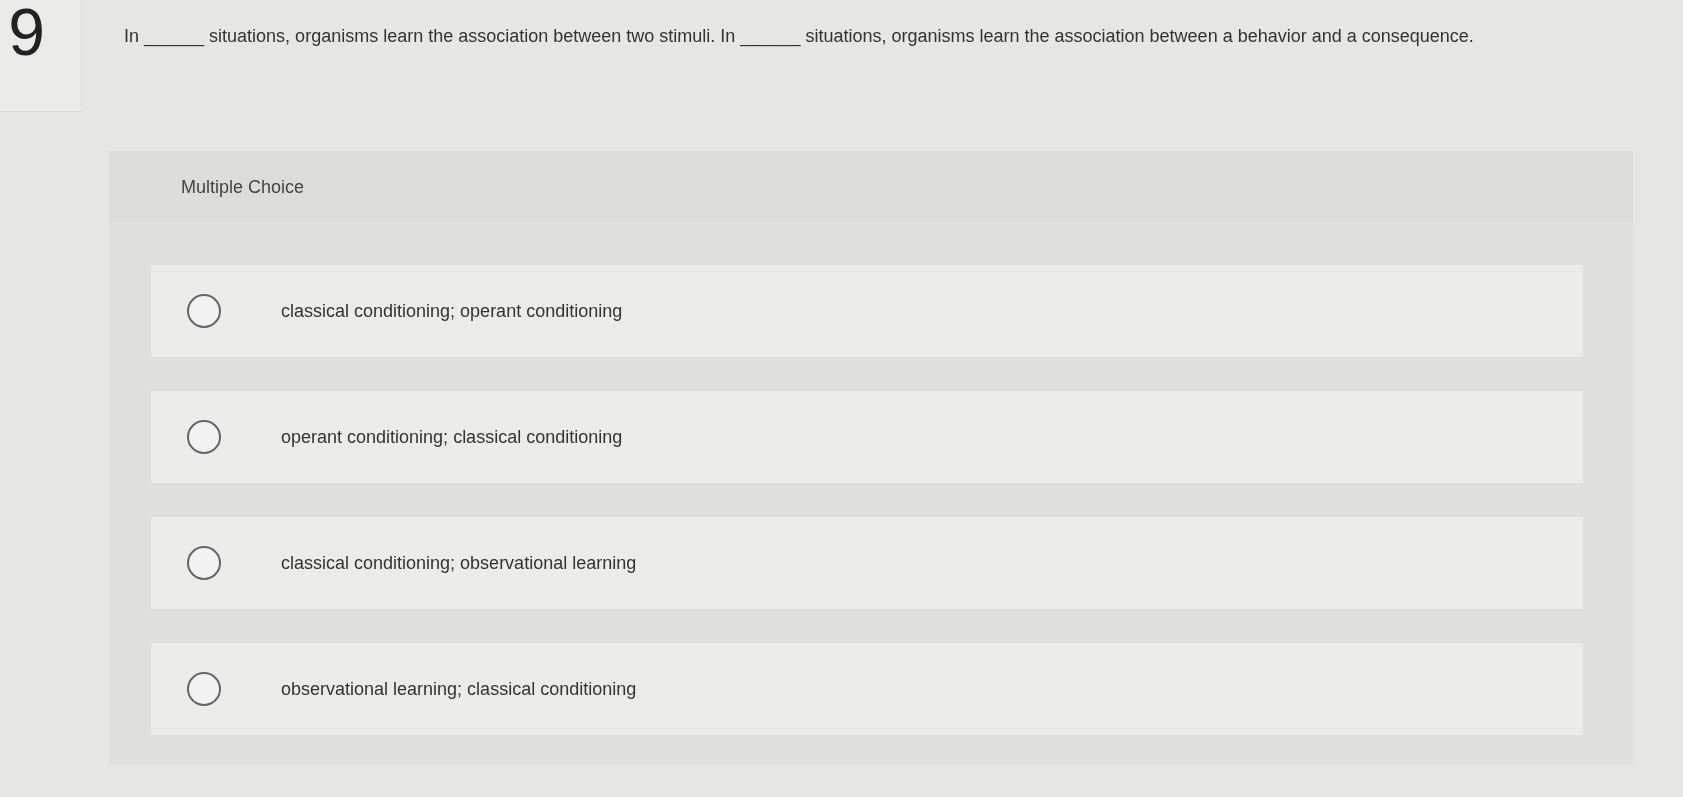 The image size is (1683, 797). I want to click on question-text: In ______ situations, organisms learn the association between two stimuli. In ______ situations, organisms learn the association between a behavior and a consequence., so click(799, 37).